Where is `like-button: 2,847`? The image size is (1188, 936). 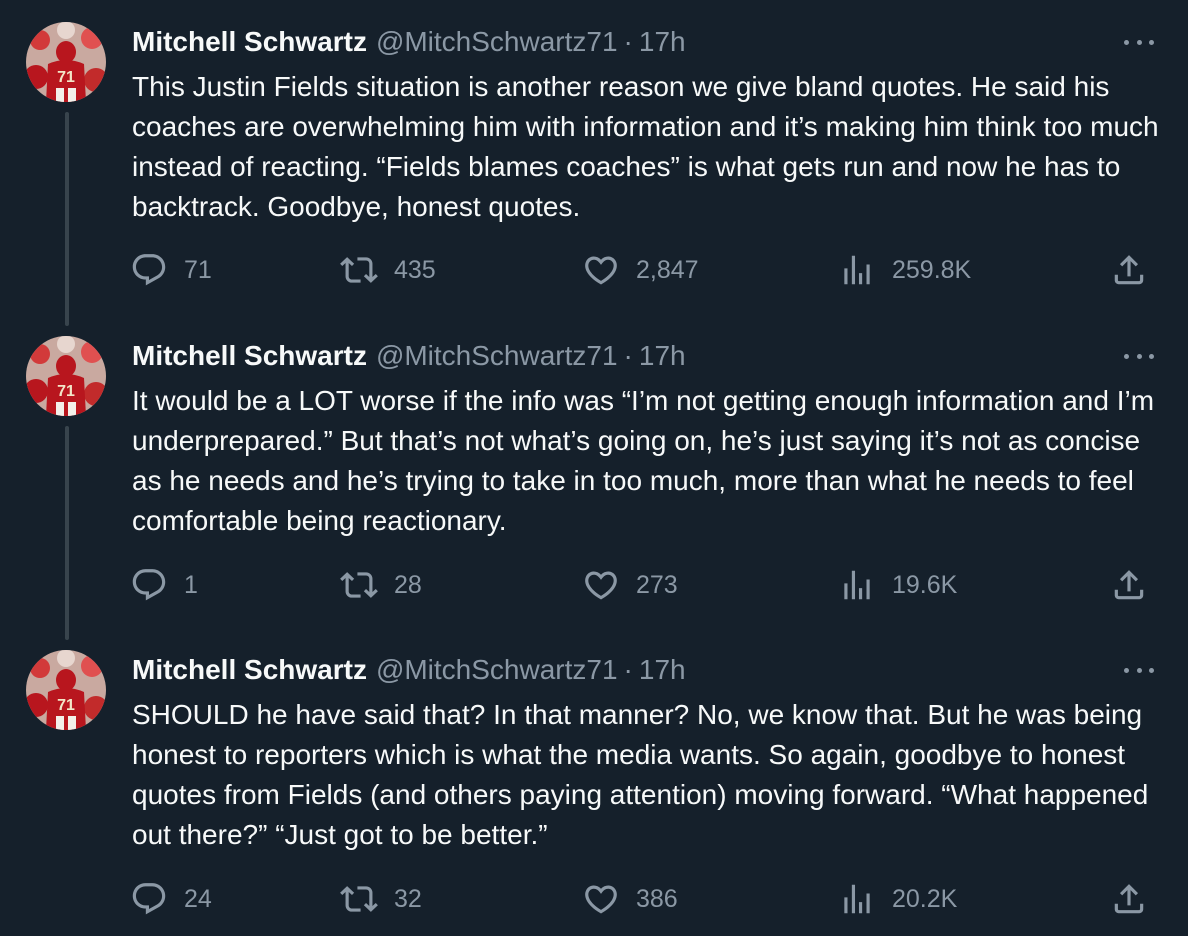
like-button: 2,847 is located at coordinates (640, 270).